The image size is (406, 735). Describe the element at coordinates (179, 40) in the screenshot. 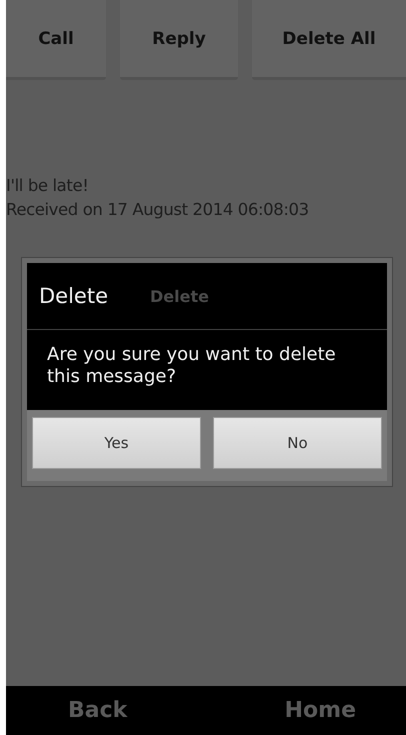

I see `toolbar-button: Reply` at that location.